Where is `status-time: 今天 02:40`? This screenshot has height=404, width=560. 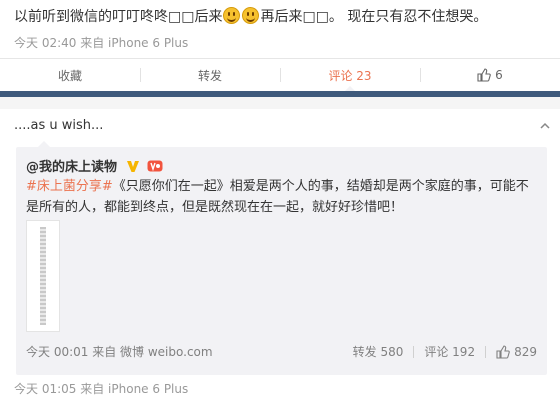 status-time: 今天 02:40 is located at coordinates (45, 43).